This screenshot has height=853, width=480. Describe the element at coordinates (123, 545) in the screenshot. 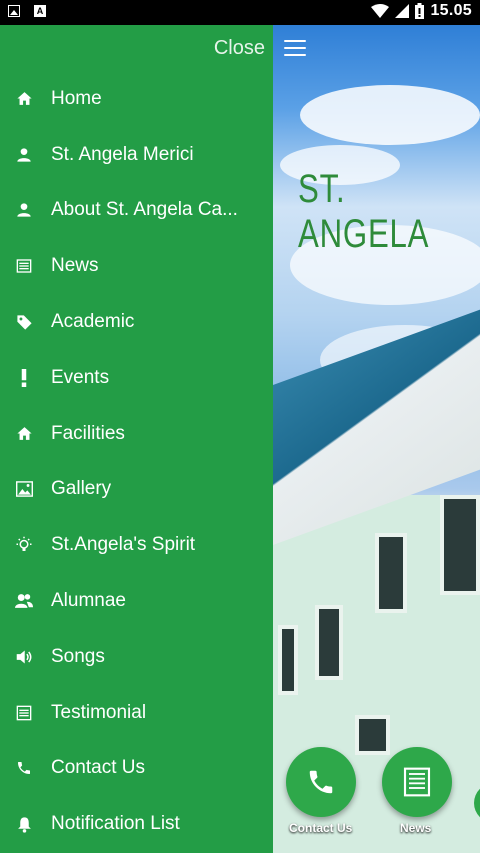

I see `menu-item-label: St.Angela's Spirit` at that location.